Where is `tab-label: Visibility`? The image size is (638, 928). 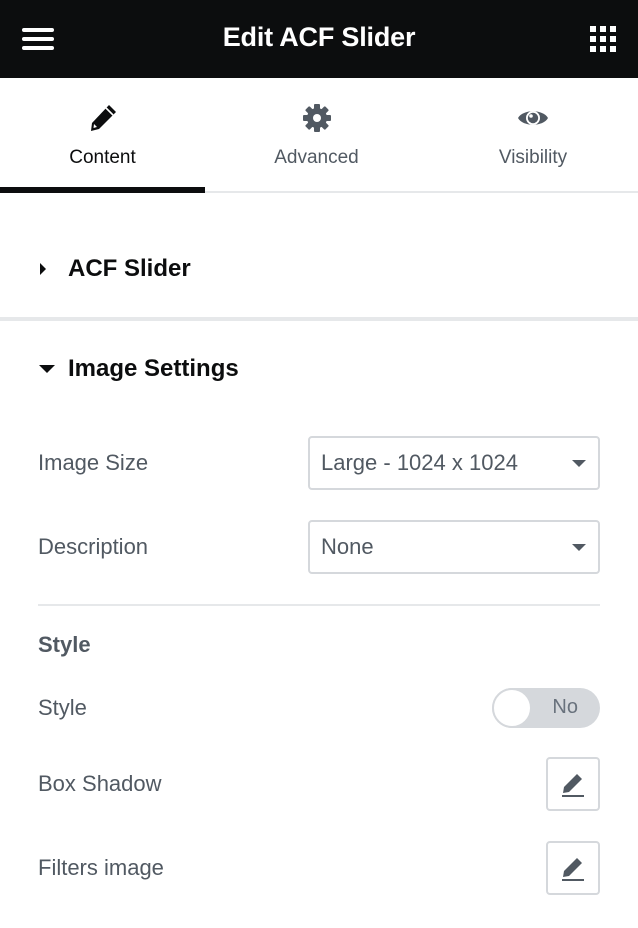 tab-label: Visibility is located at coordinates (533, 157).